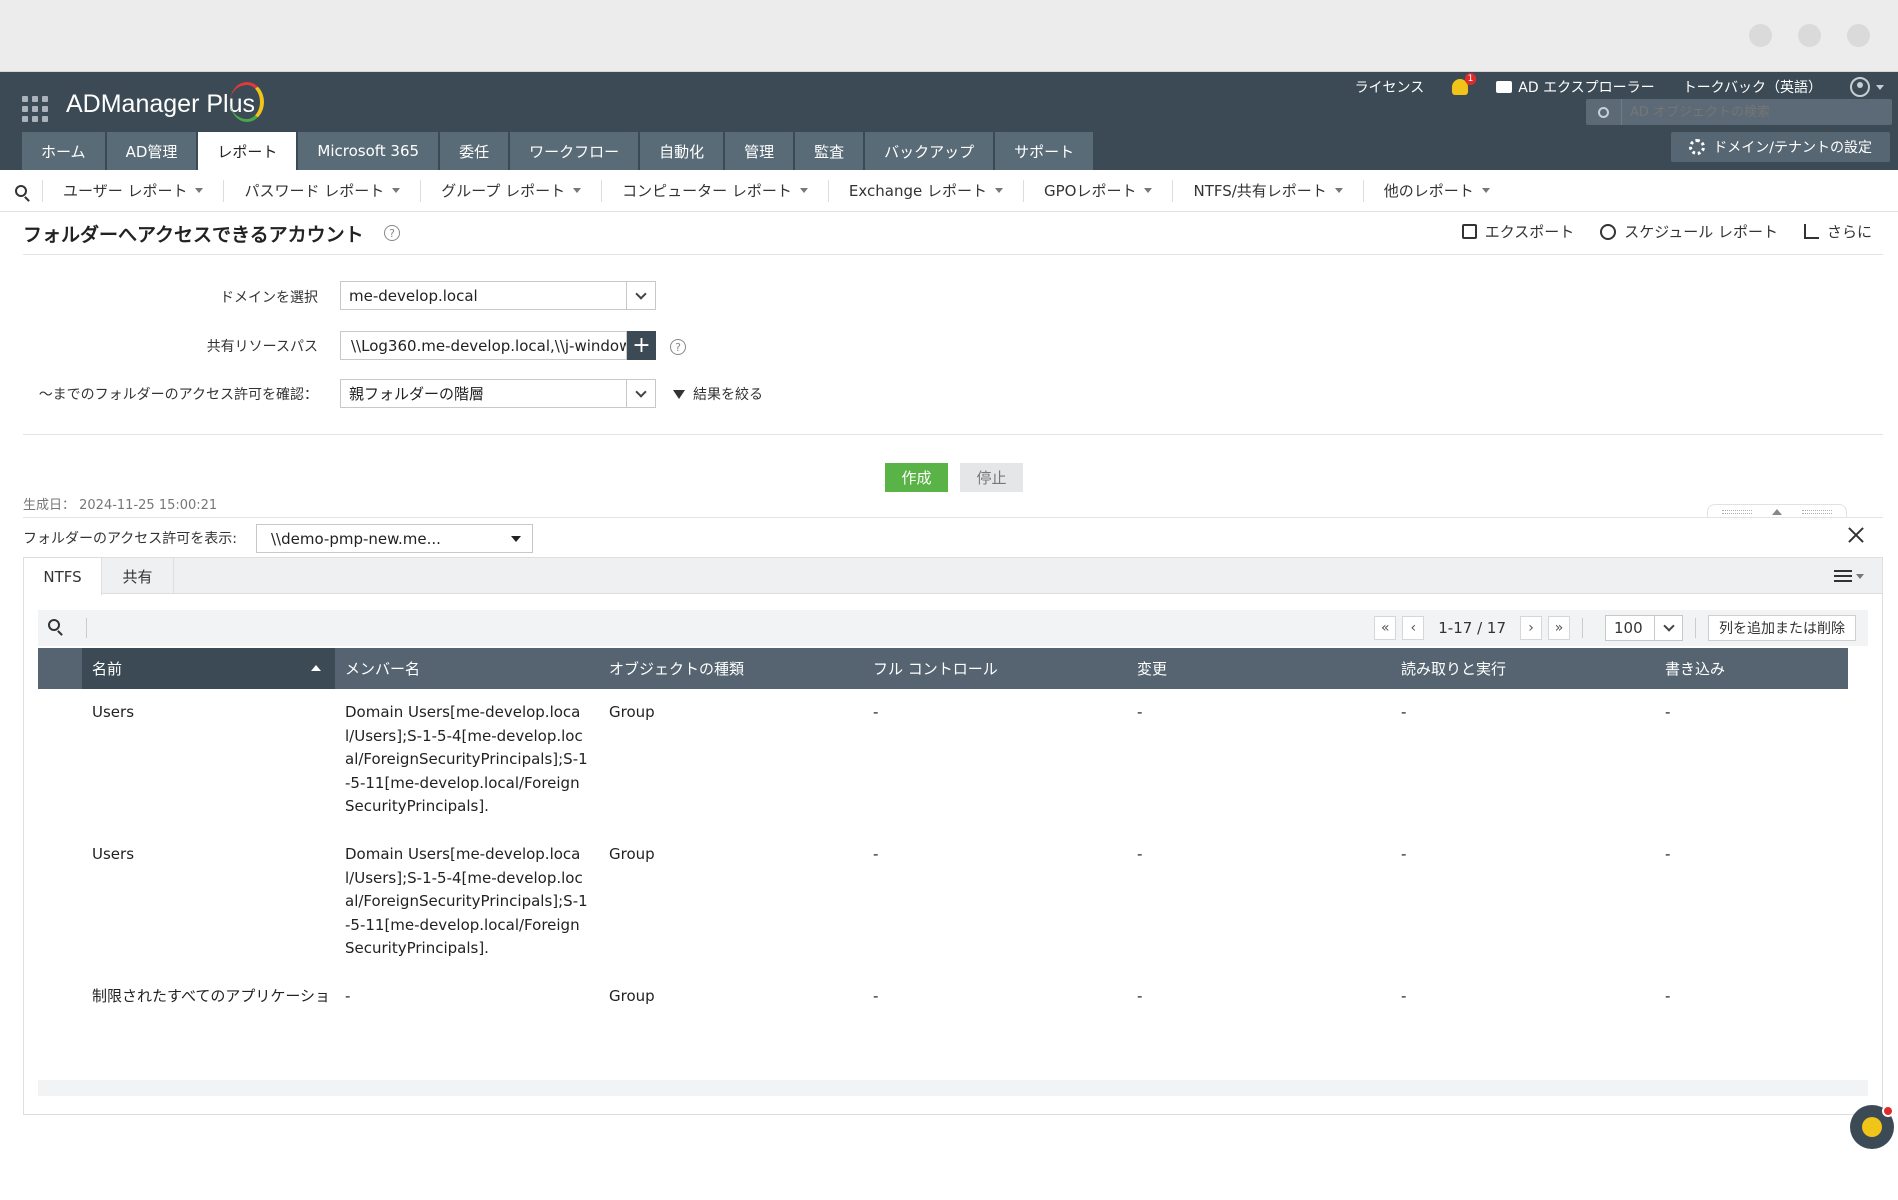 This screenshot has width=1898, height=1200. Describe the element at coordinates (953, 628) in the screenshot. I see `table-toolbar: « ‹ 1-17 / 17 › » 100 列を追加または削除` at that location.